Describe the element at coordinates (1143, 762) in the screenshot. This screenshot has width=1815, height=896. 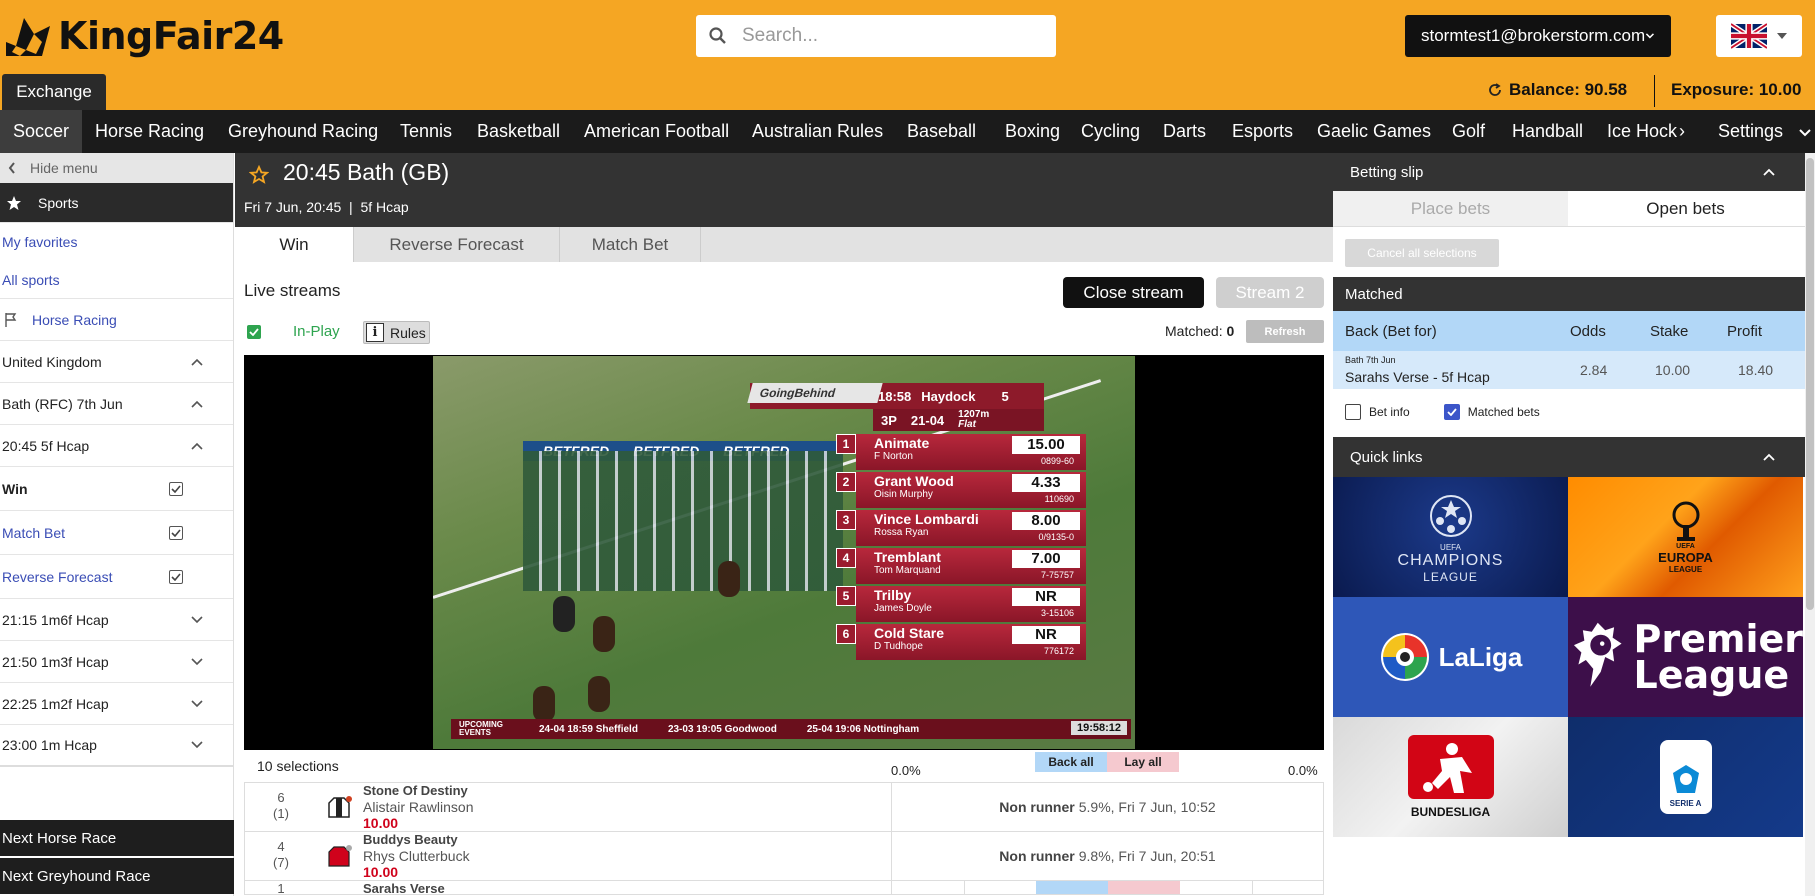
I see `lay-all-button: Lay all` at that location.